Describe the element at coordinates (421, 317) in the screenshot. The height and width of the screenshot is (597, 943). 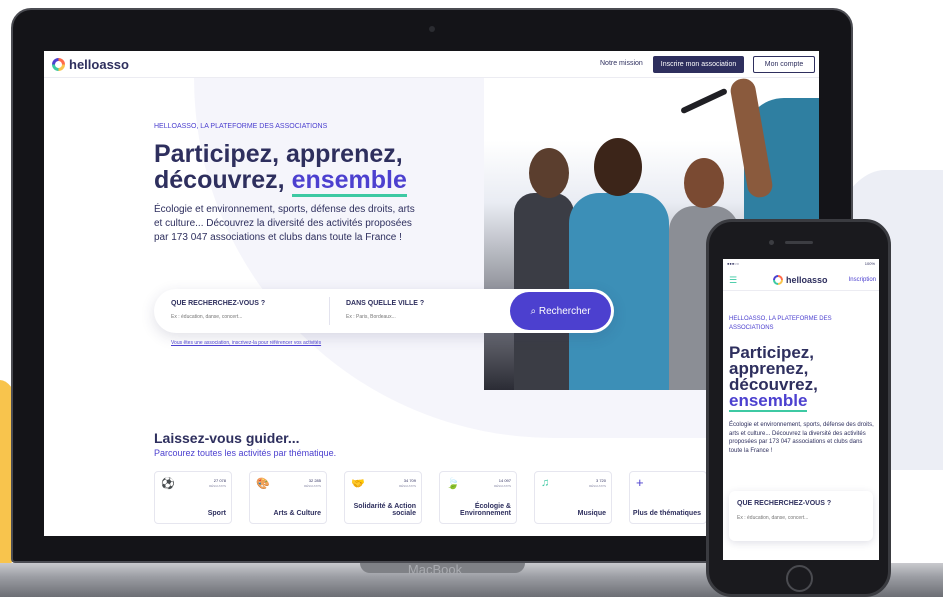
I see `search-where-input` at that location.